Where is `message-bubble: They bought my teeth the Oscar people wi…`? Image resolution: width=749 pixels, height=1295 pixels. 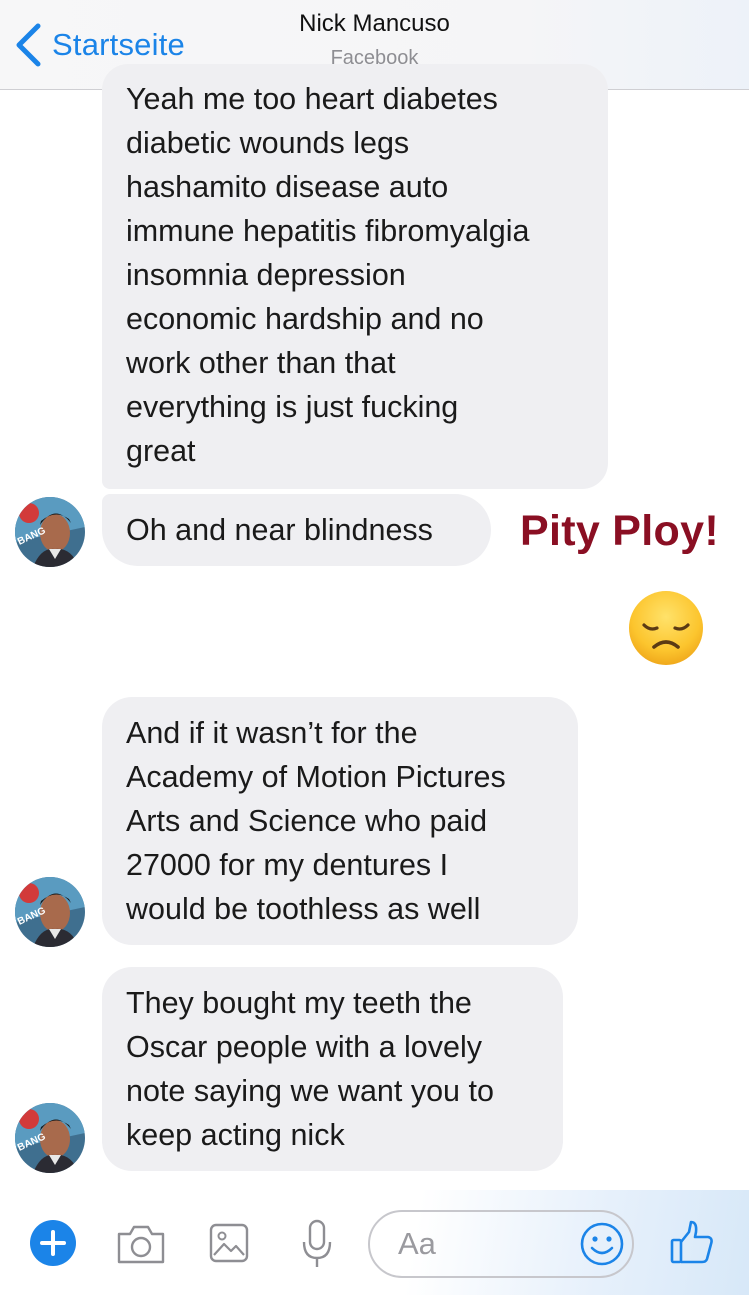 message-bubble: They bought my teeth the Oscar people wi… is located at coordinates (332, 1069).